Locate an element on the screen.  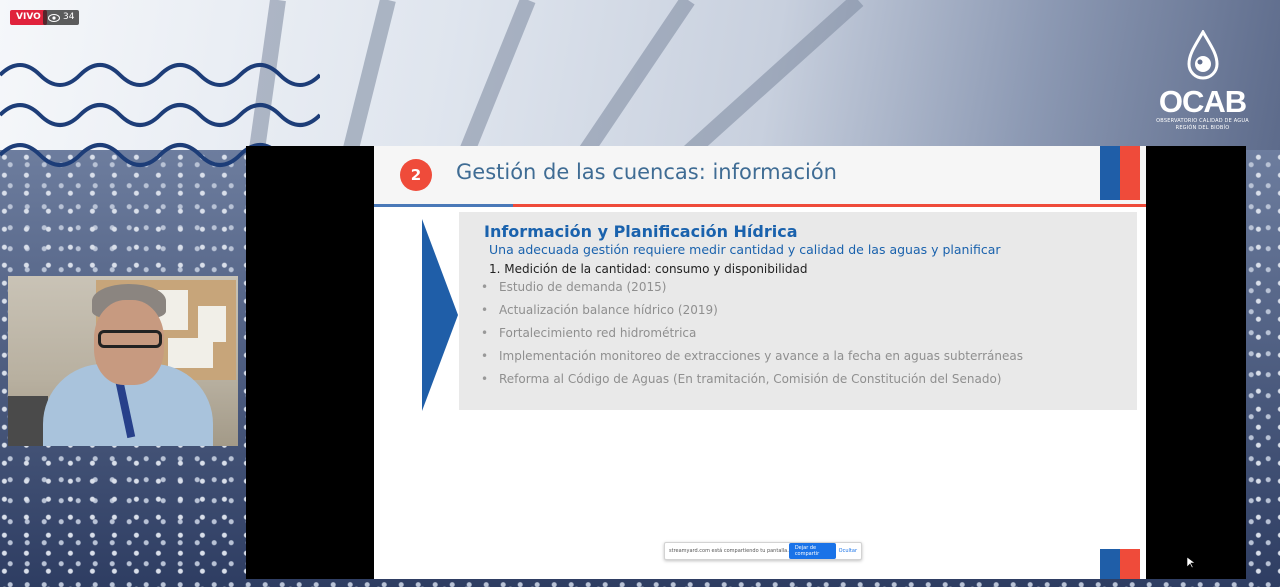
water-drop-icon is located at coordinates (1202, 54).